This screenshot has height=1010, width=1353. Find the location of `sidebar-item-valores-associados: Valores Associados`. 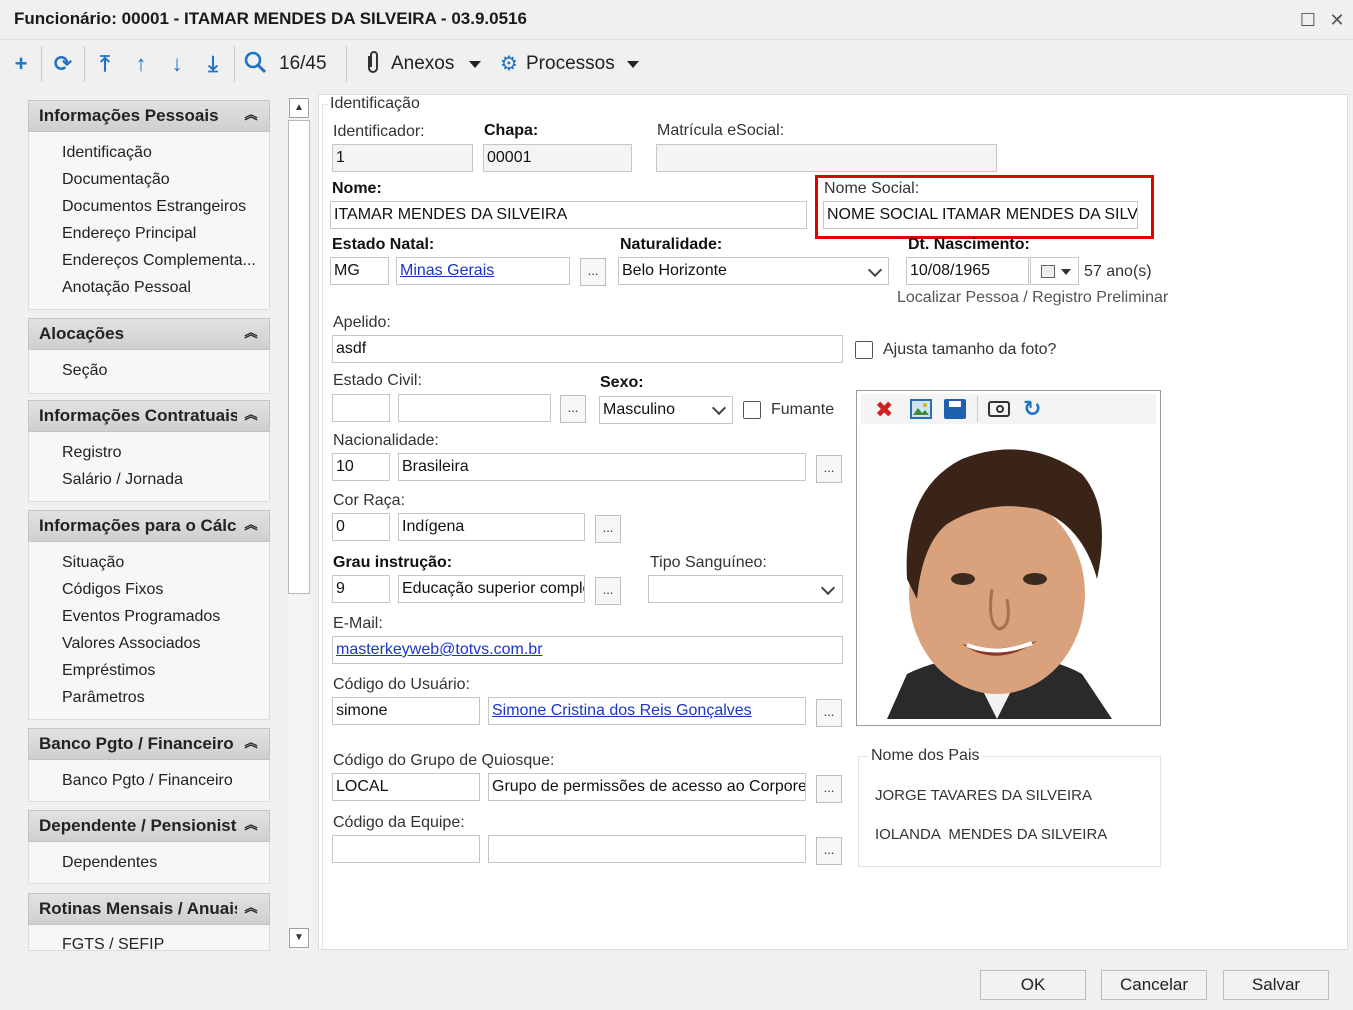

sidebar-item-valores-associados: Valores Associados is located at coordinates (131, 644).